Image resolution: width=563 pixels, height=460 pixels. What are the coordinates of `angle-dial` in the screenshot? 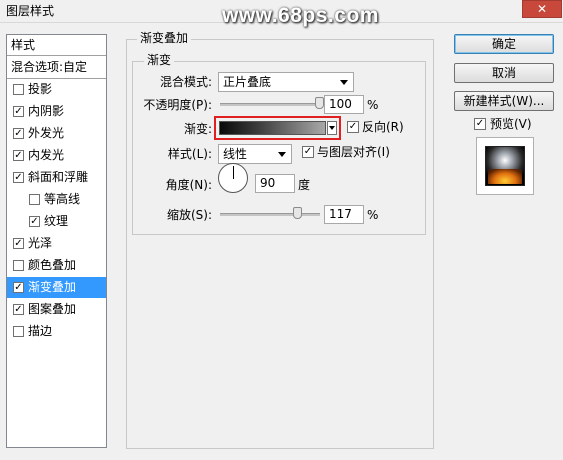 It's located at (233, 178).